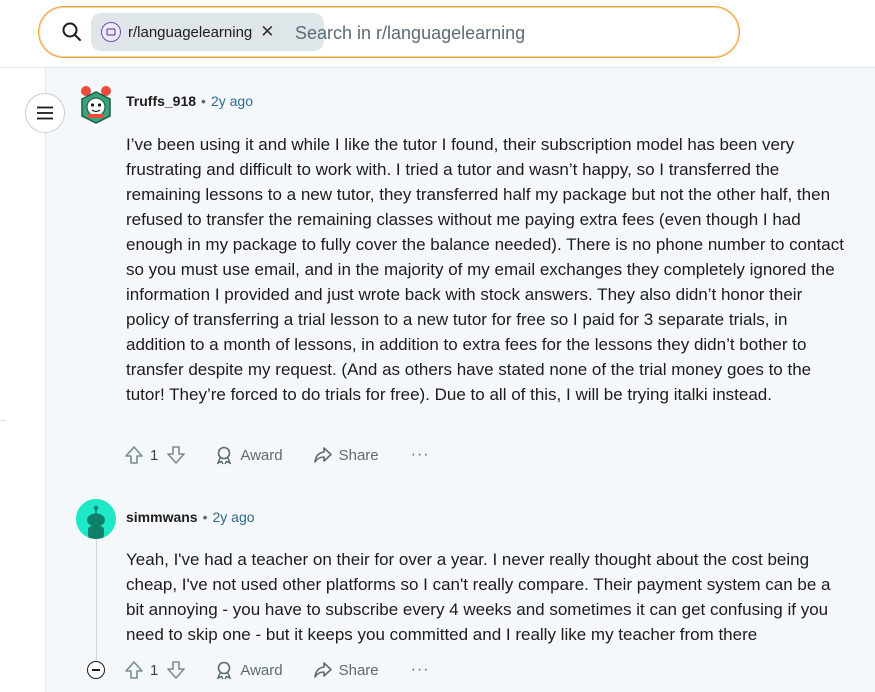 The width and height of the screenshot is (875, 692). What do you see at coordinates (96, 670) in the screenshot?
I see `collapse-icon` at bounding box center [96, 670].